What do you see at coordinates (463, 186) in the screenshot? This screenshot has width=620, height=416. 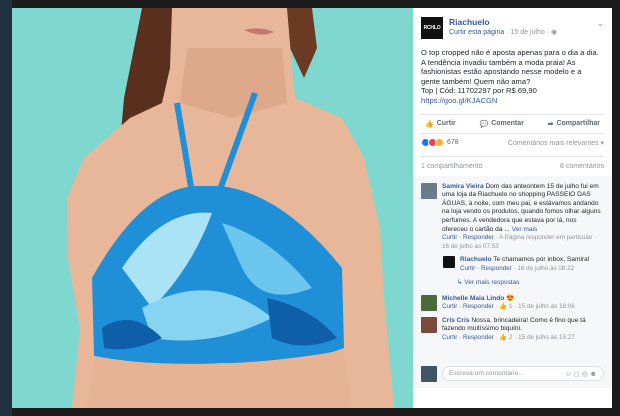 I see `commenter-name: Samira Vieira` at bounding box center [463, 186].